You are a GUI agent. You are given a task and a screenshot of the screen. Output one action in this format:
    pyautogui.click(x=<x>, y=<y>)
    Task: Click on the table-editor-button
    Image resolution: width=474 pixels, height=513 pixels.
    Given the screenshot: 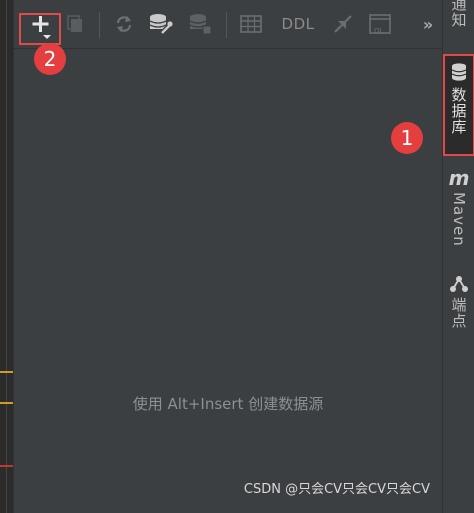 What is the action you would take?
    pyautogui.click(x=251, y=24)
    